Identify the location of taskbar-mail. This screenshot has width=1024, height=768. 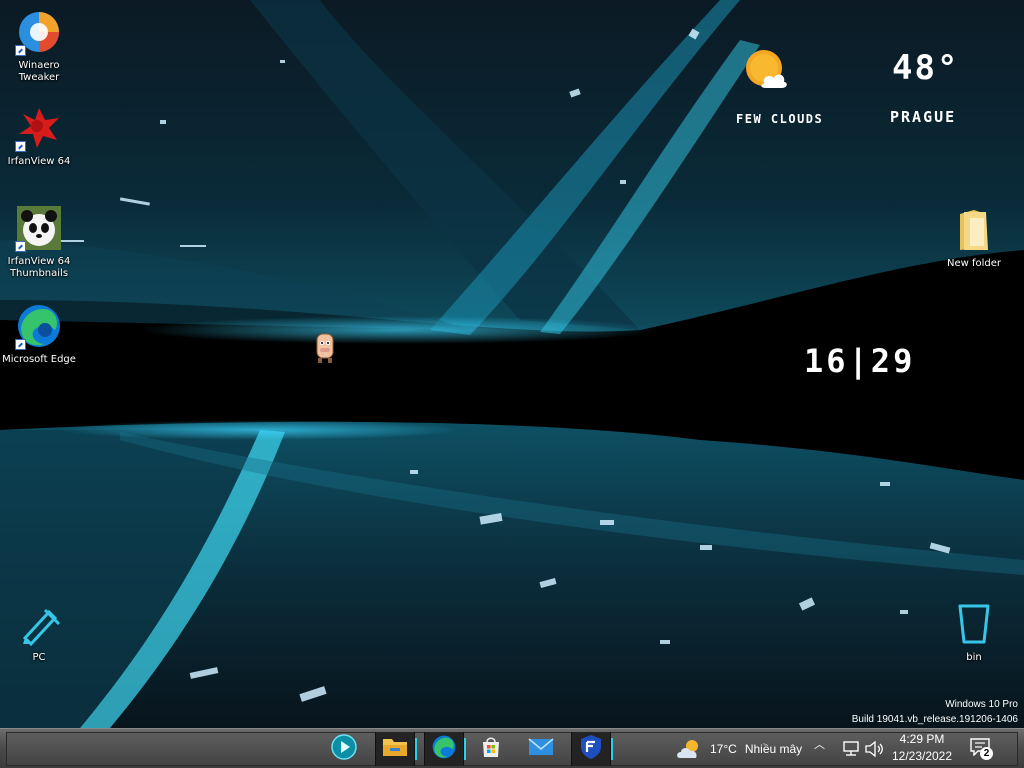
(541, 749).